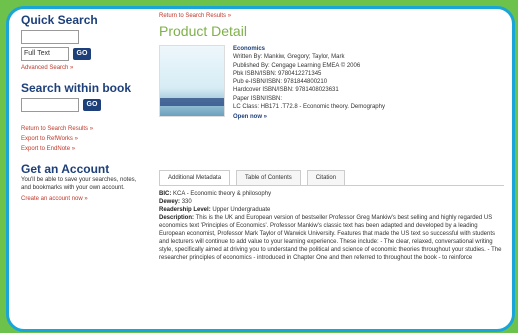  Describe the element at coordinates (80, 199) in the screenshot. I see `create-account-link: Create an account now »` at that location.